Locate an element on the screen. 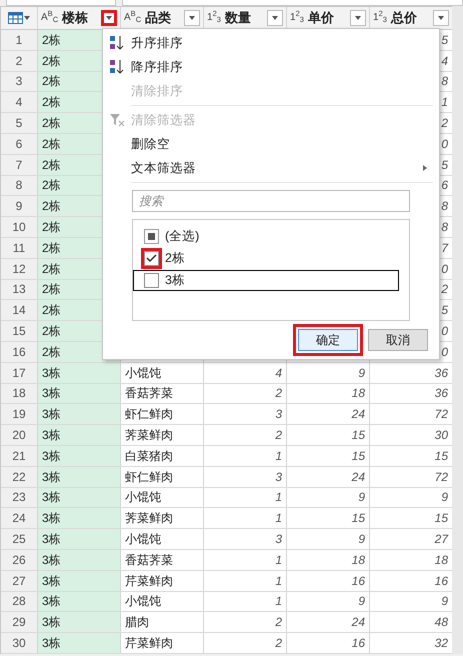 The width and height of the screenshot is (463, 656). row-number: 3 is located at coordinates (19, 82).